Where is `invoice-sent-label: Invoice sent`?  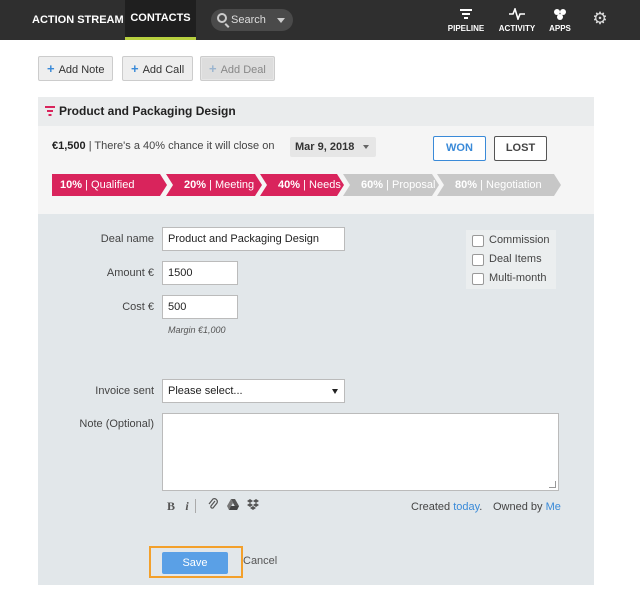 invoice-sent-label: Invoice sent is located at coordinates (124, 391).